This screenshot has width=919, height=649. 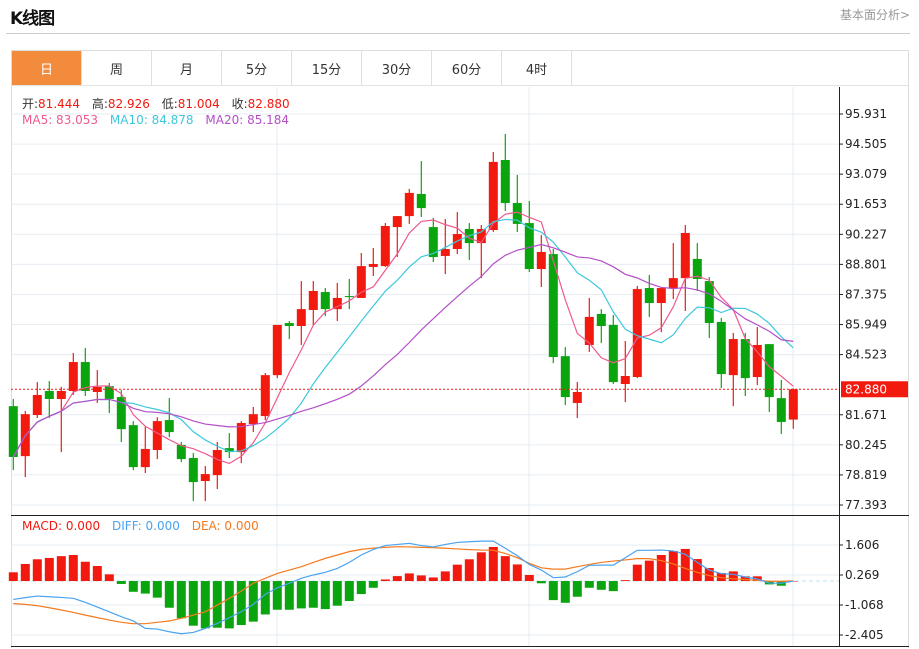 I want to click on price-tick-label: 94.505, so click(x=866, y=144).